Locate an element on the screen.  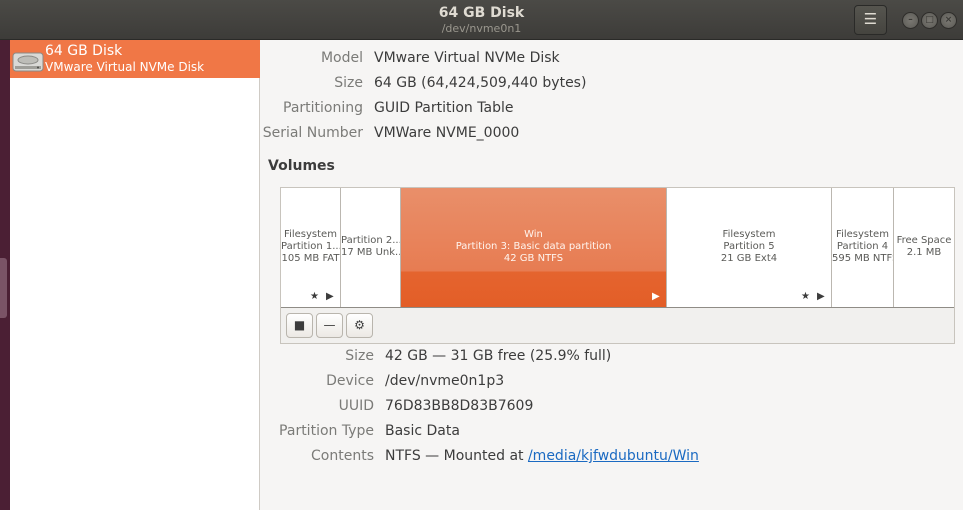
segment-line: 42 GB NTFS is located at coordinates (533, 258).